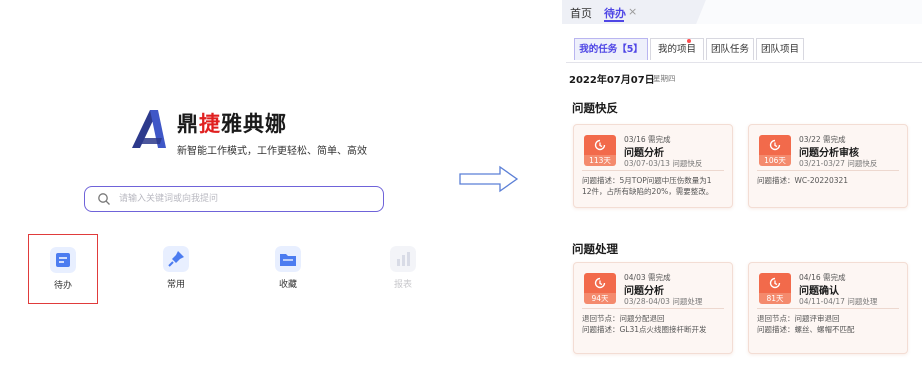 The width and height of the screenshot is (922, 375). I want to click on task-title: 问题确认, so click(819, 291).